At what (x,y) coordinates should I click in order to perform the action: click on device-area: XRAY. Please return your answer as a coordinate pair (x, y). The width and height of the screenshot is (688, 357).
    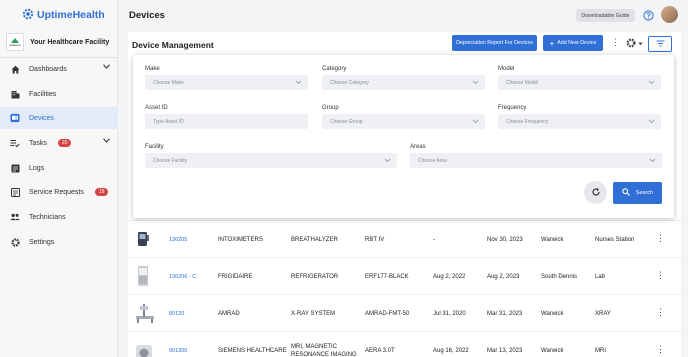
    Looking at the image, I should click on (603, 313).